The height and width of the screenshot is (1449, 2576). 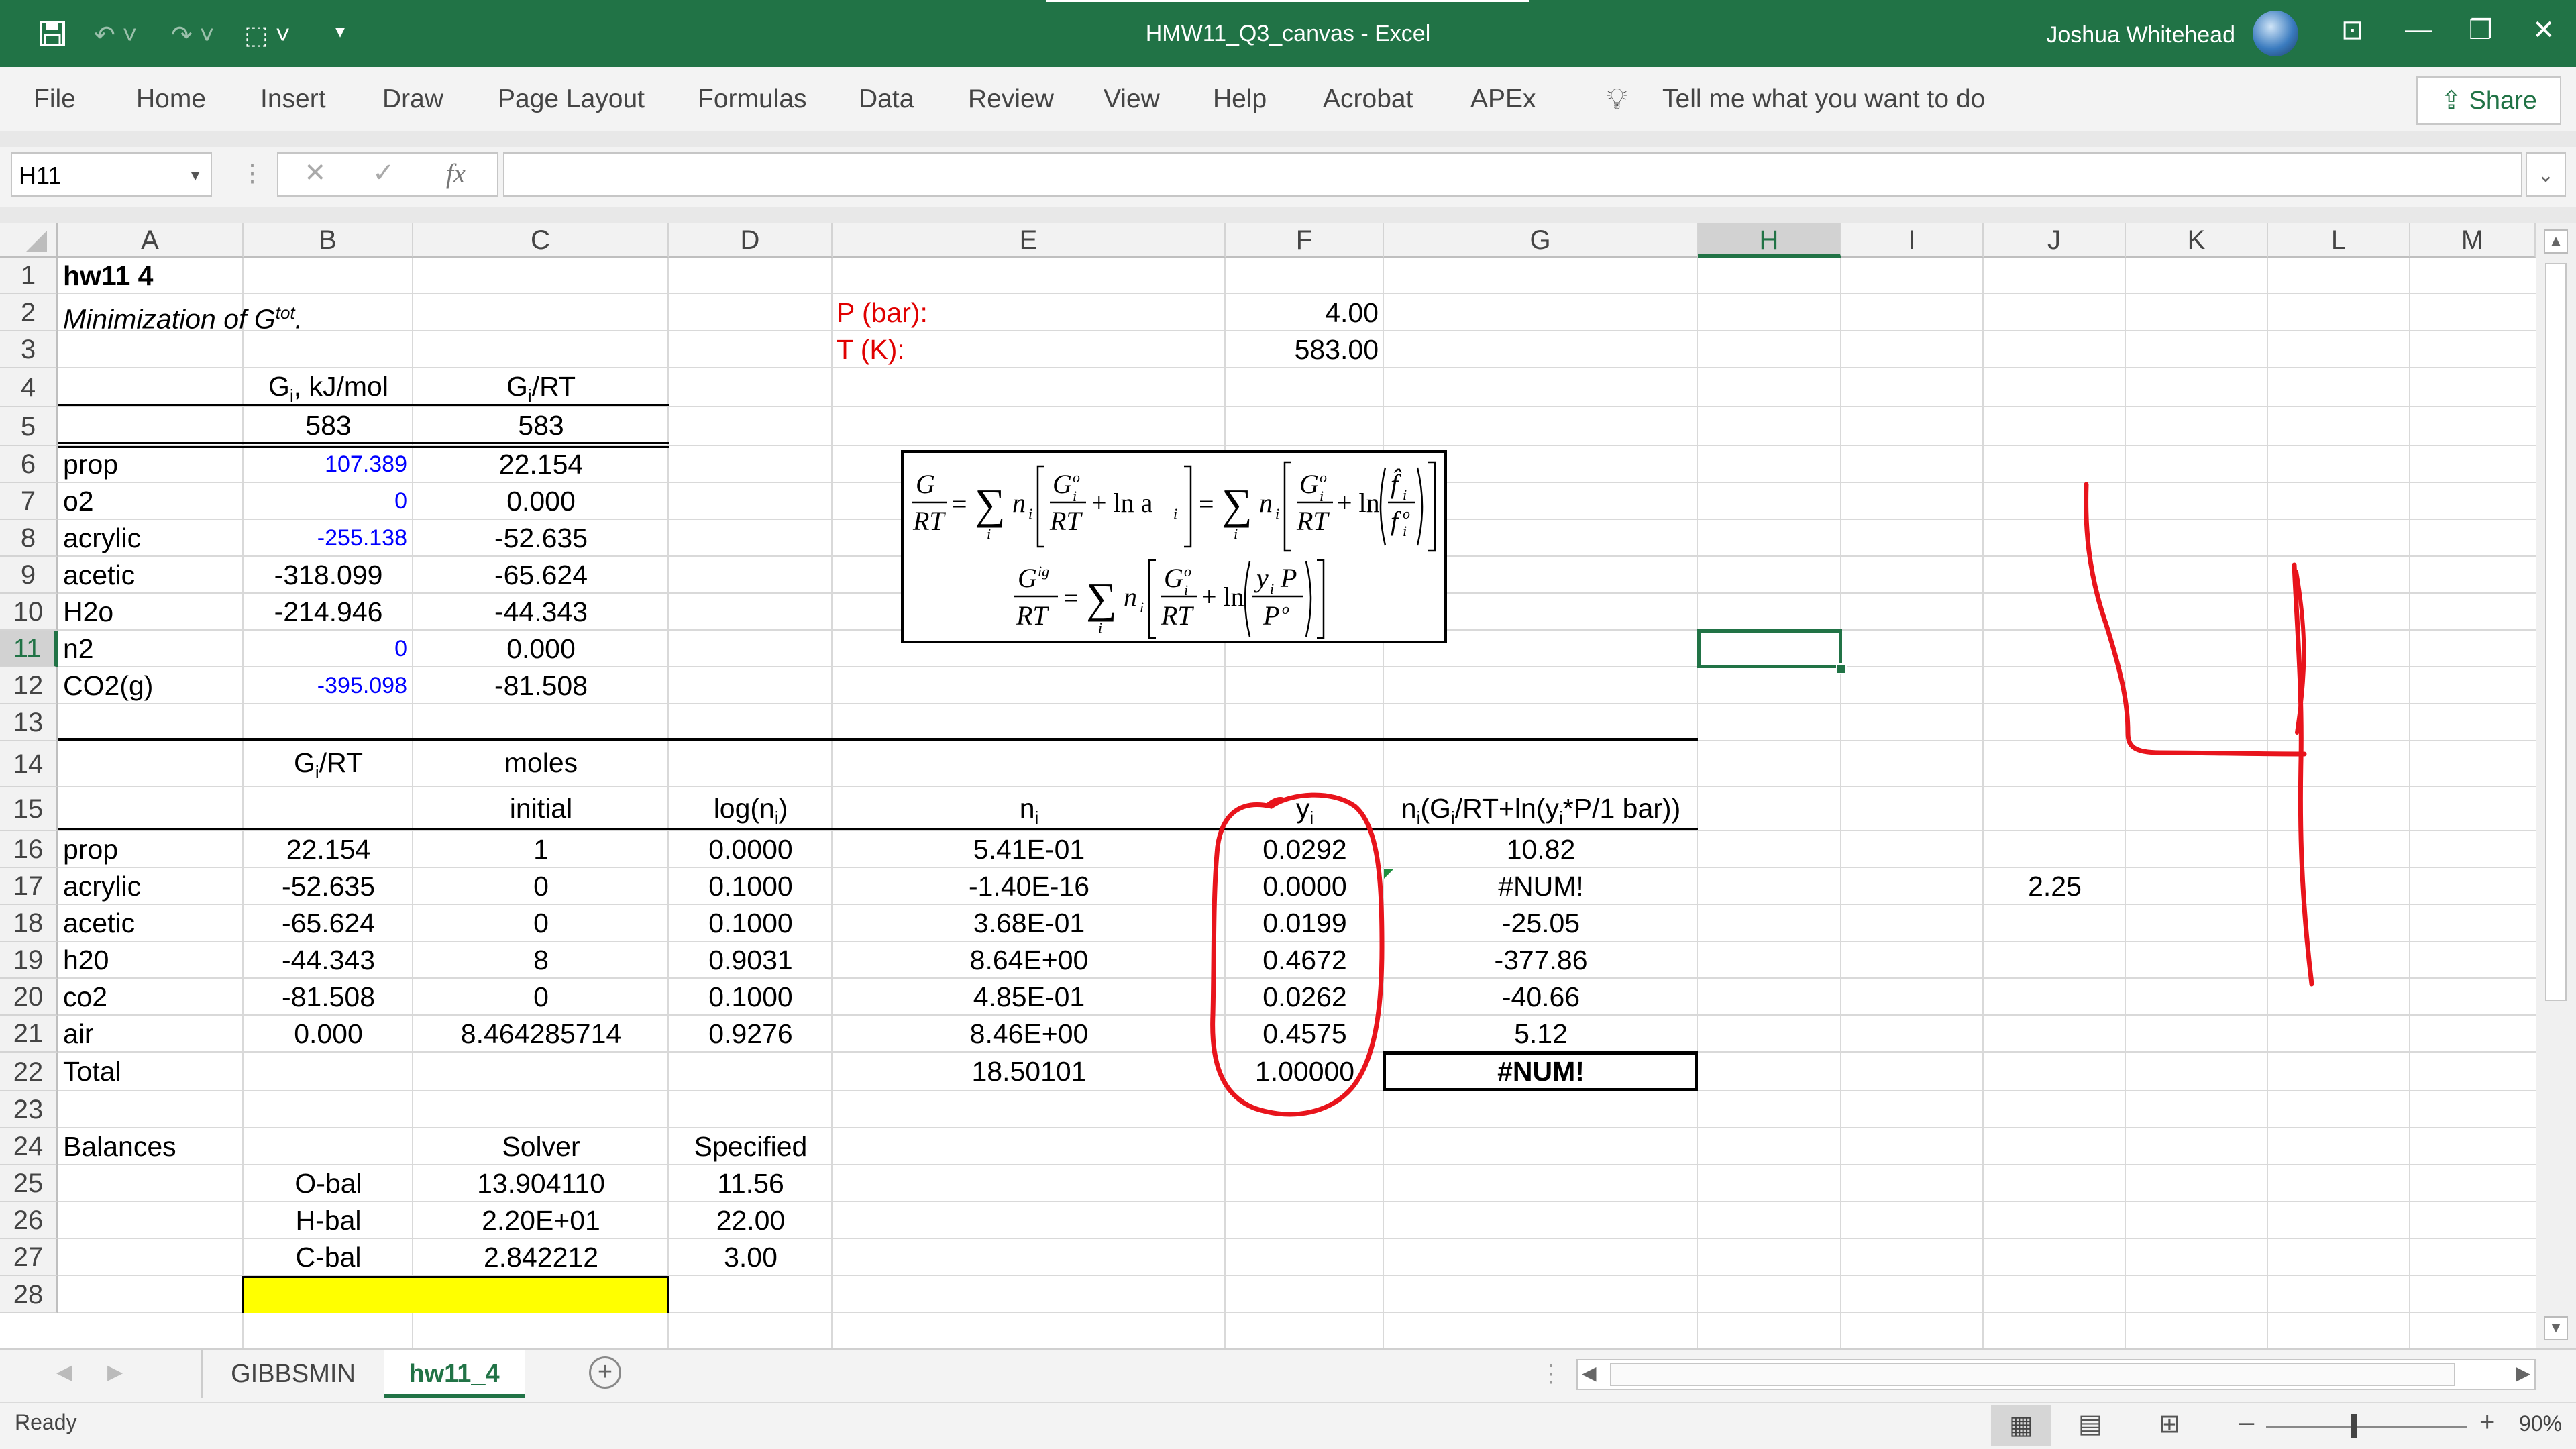 What do you see at coordinates (1288, 1375) in the screenshot?
I see `sheet-tab-bar: ◀ ▶ GIBBSMIN hw11_4 + ⋮ ◀ ▶` at bounding box center [1288, 1375].